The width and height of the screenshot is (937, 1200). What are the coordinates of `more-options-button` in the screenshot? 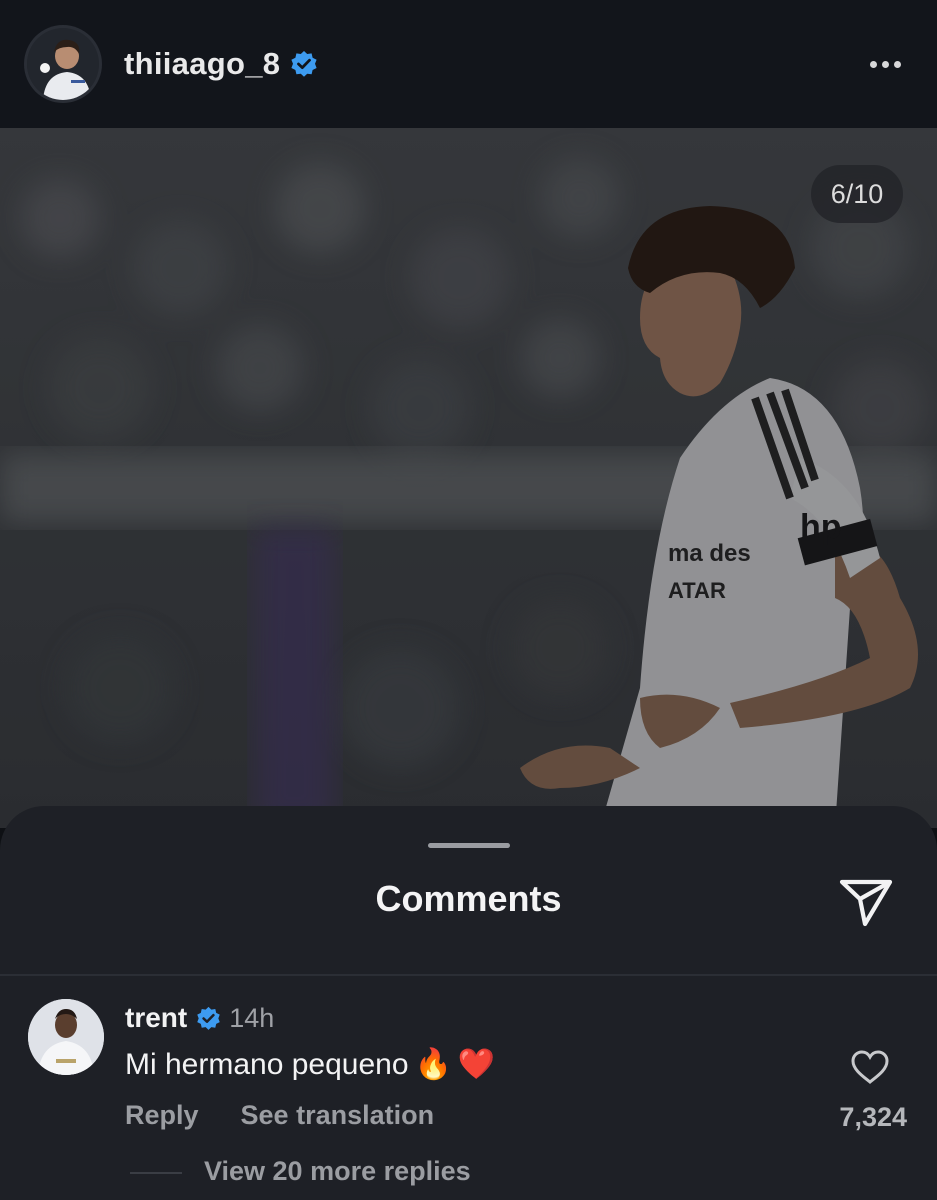 It's located at (885, 64).